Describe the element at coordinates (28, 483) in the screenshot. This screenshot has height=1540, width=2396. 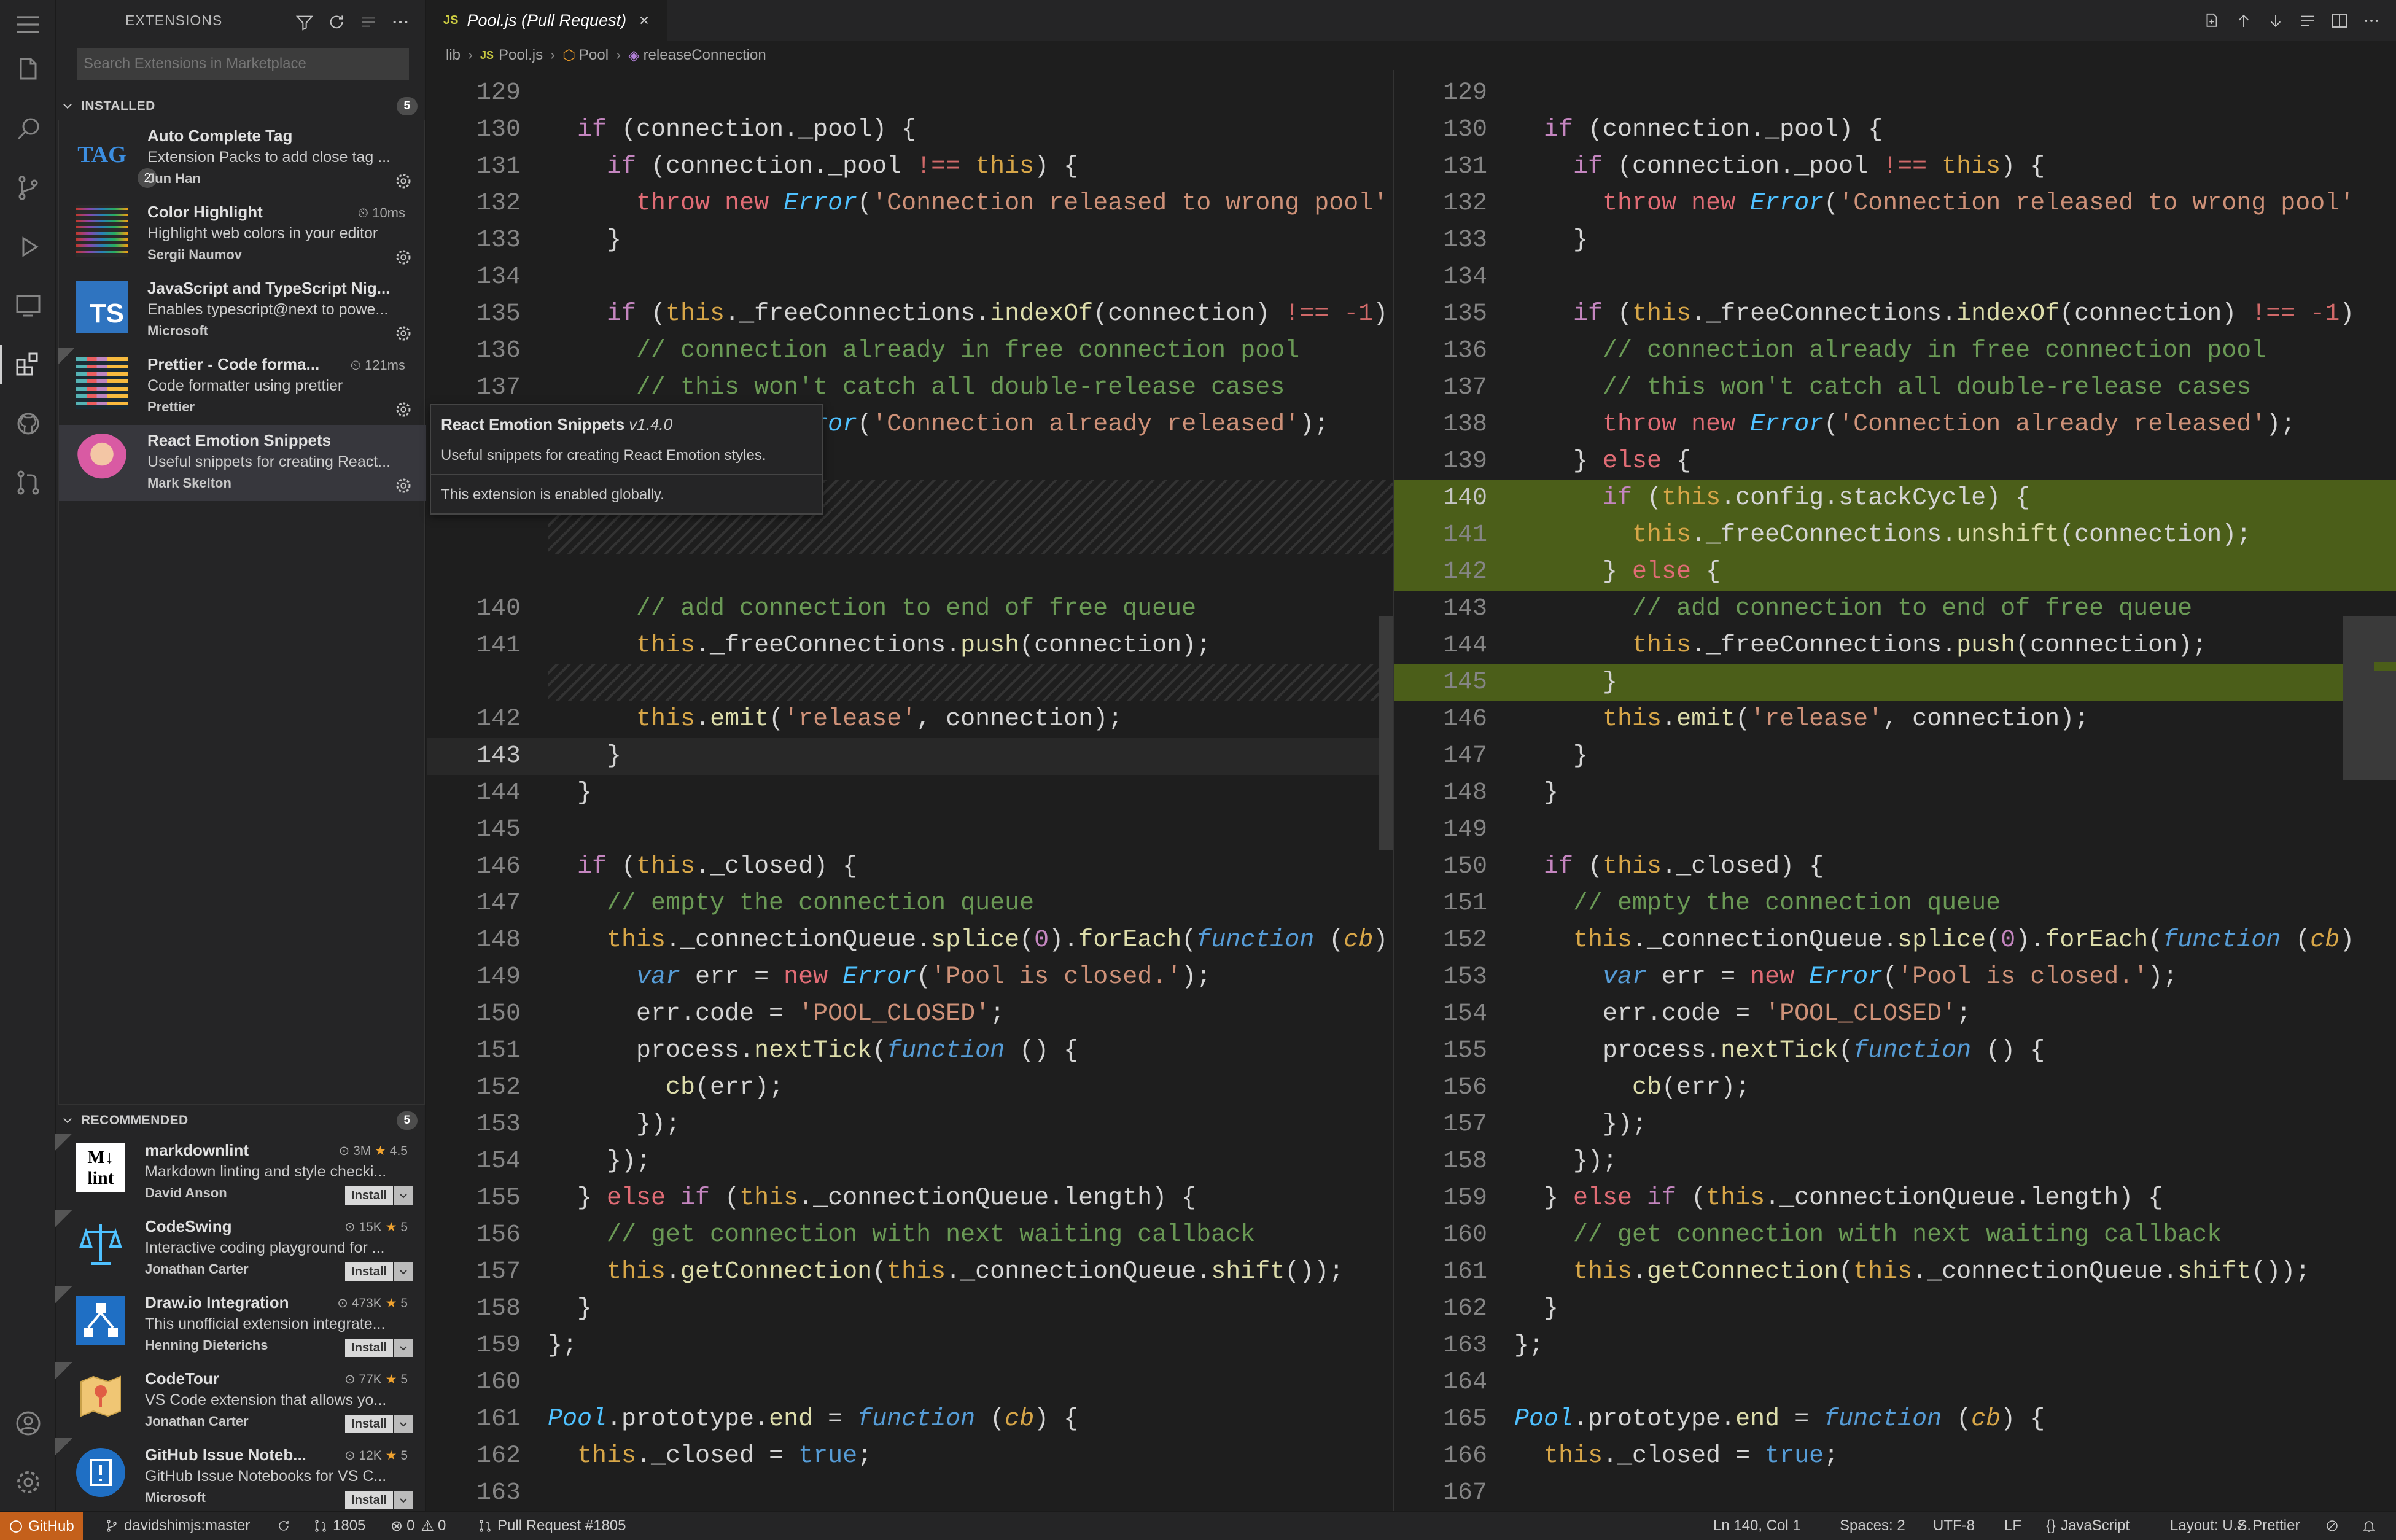
I see `pull-requests-icon` at that location.